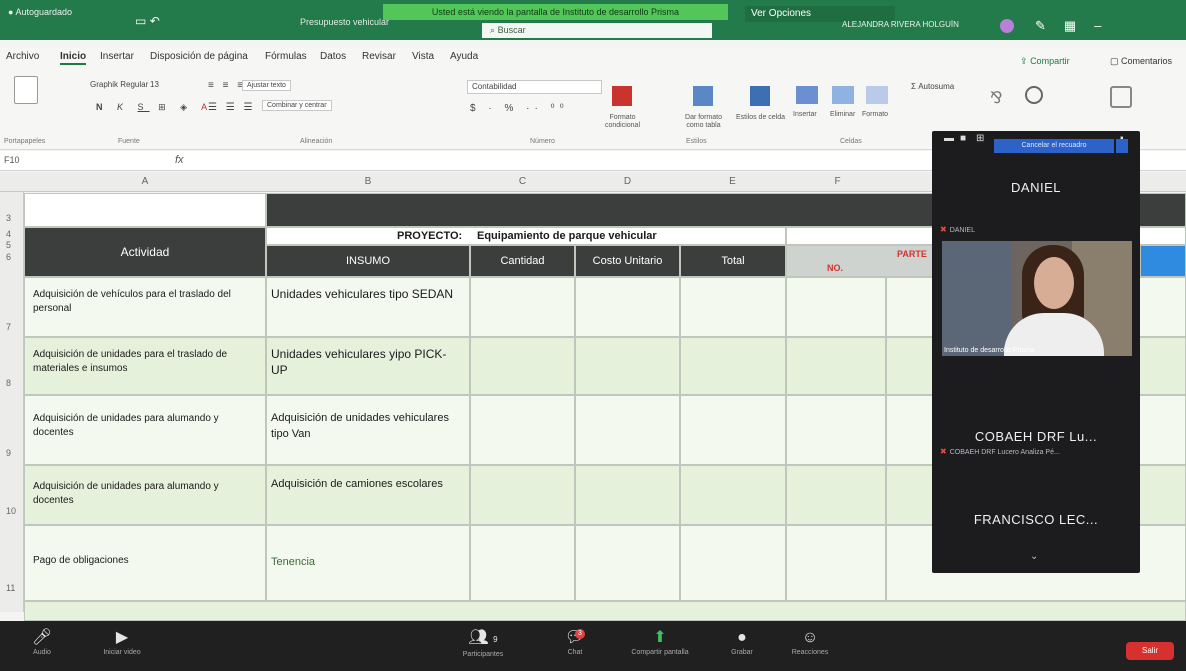 This screenshot has width=1186, height=671. I want to click on header-costo-unitario: Costo Unitario, so click(627, 261).